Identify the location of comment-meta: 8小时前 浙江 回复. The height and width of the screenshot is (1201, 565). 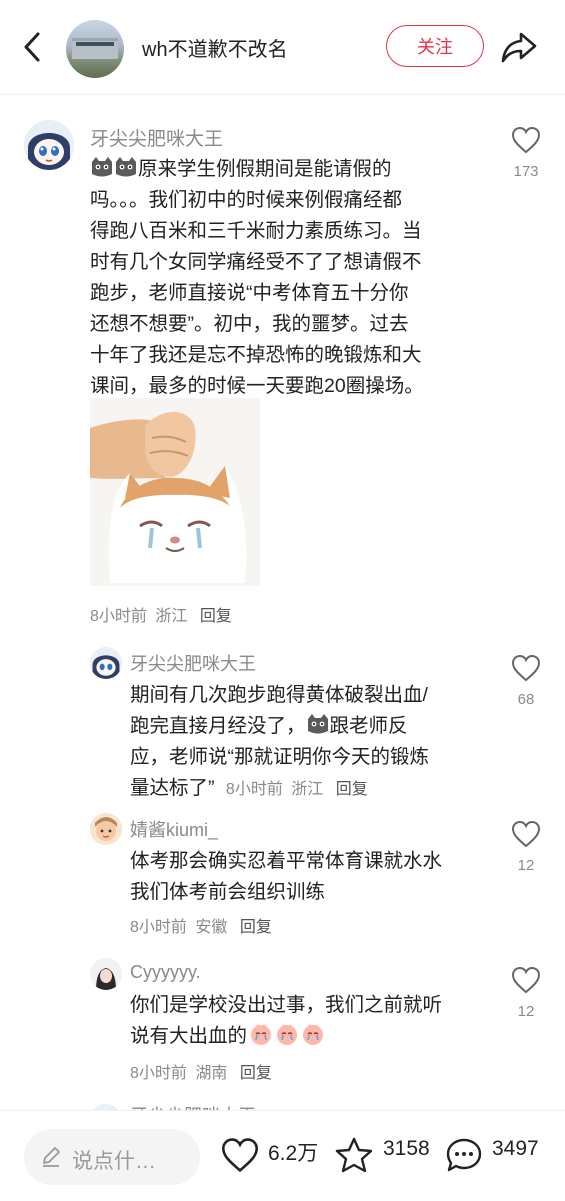
(161, 614).